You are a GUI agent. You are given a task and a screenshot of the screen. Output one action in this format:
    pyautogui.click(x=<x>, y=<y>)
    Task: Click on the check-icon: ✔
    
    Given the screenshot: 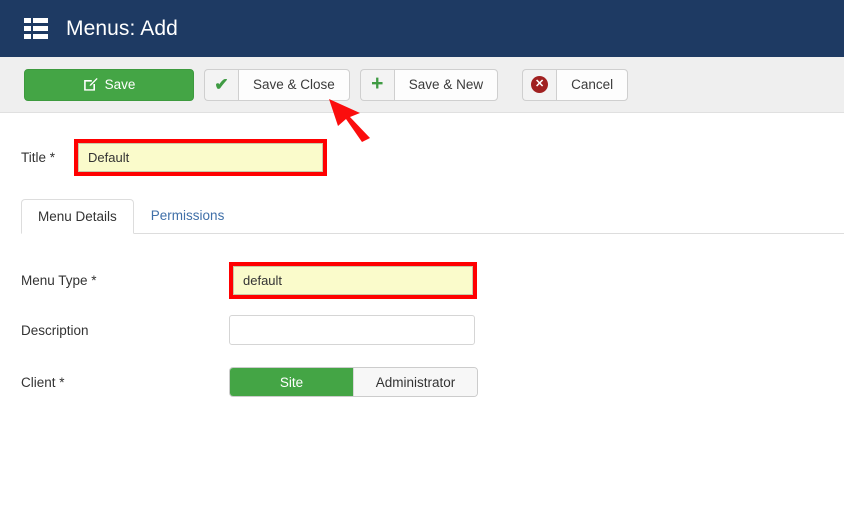 What is the action you would take?
    pyautogui.click(x=221, y=84)
    